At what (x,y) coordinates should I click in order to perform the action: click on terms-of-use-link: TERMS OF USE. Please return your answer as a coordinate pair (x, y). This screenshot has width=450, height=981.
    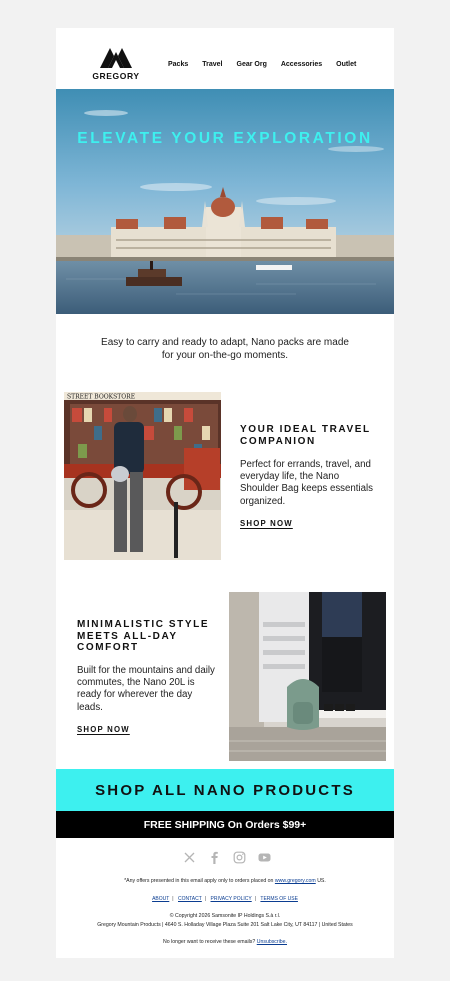
    Looking at the image, I should click on (279, 899).